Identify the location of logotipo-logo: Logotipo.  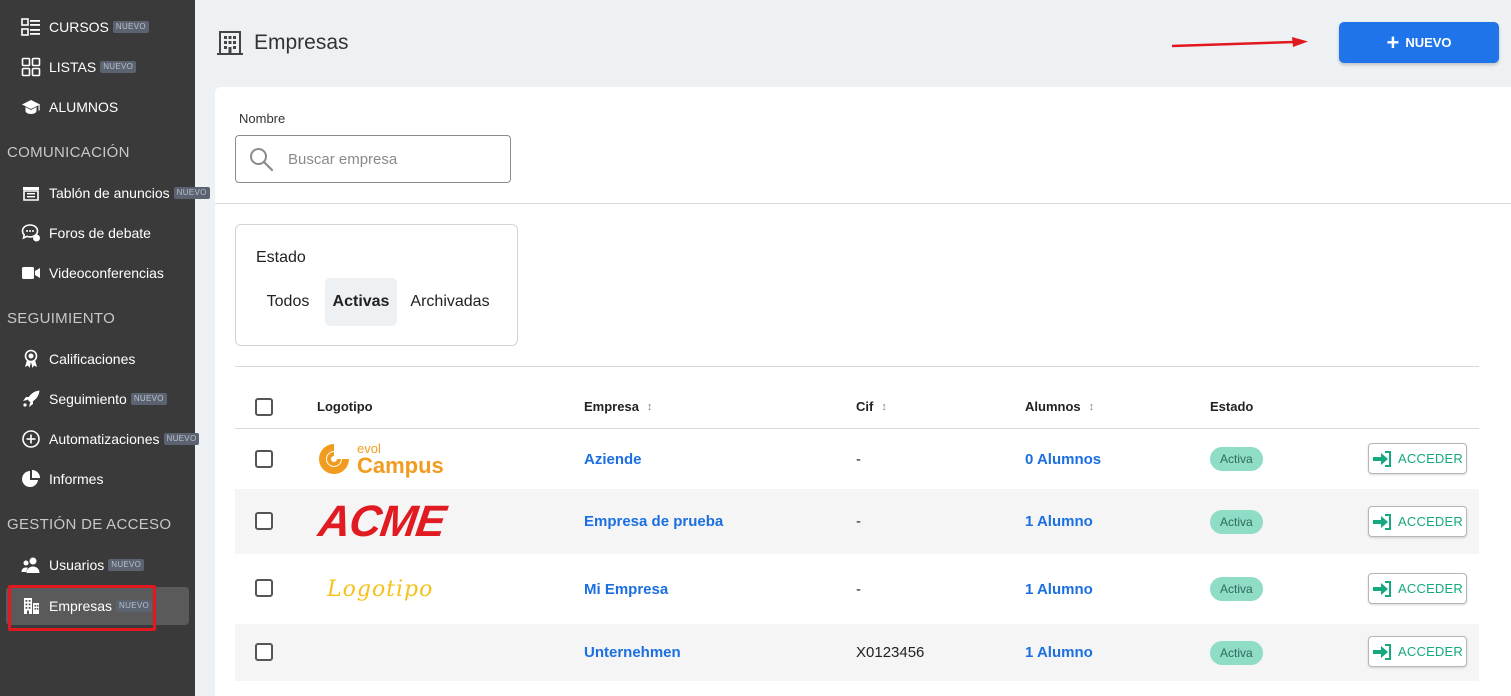
(380, 589).